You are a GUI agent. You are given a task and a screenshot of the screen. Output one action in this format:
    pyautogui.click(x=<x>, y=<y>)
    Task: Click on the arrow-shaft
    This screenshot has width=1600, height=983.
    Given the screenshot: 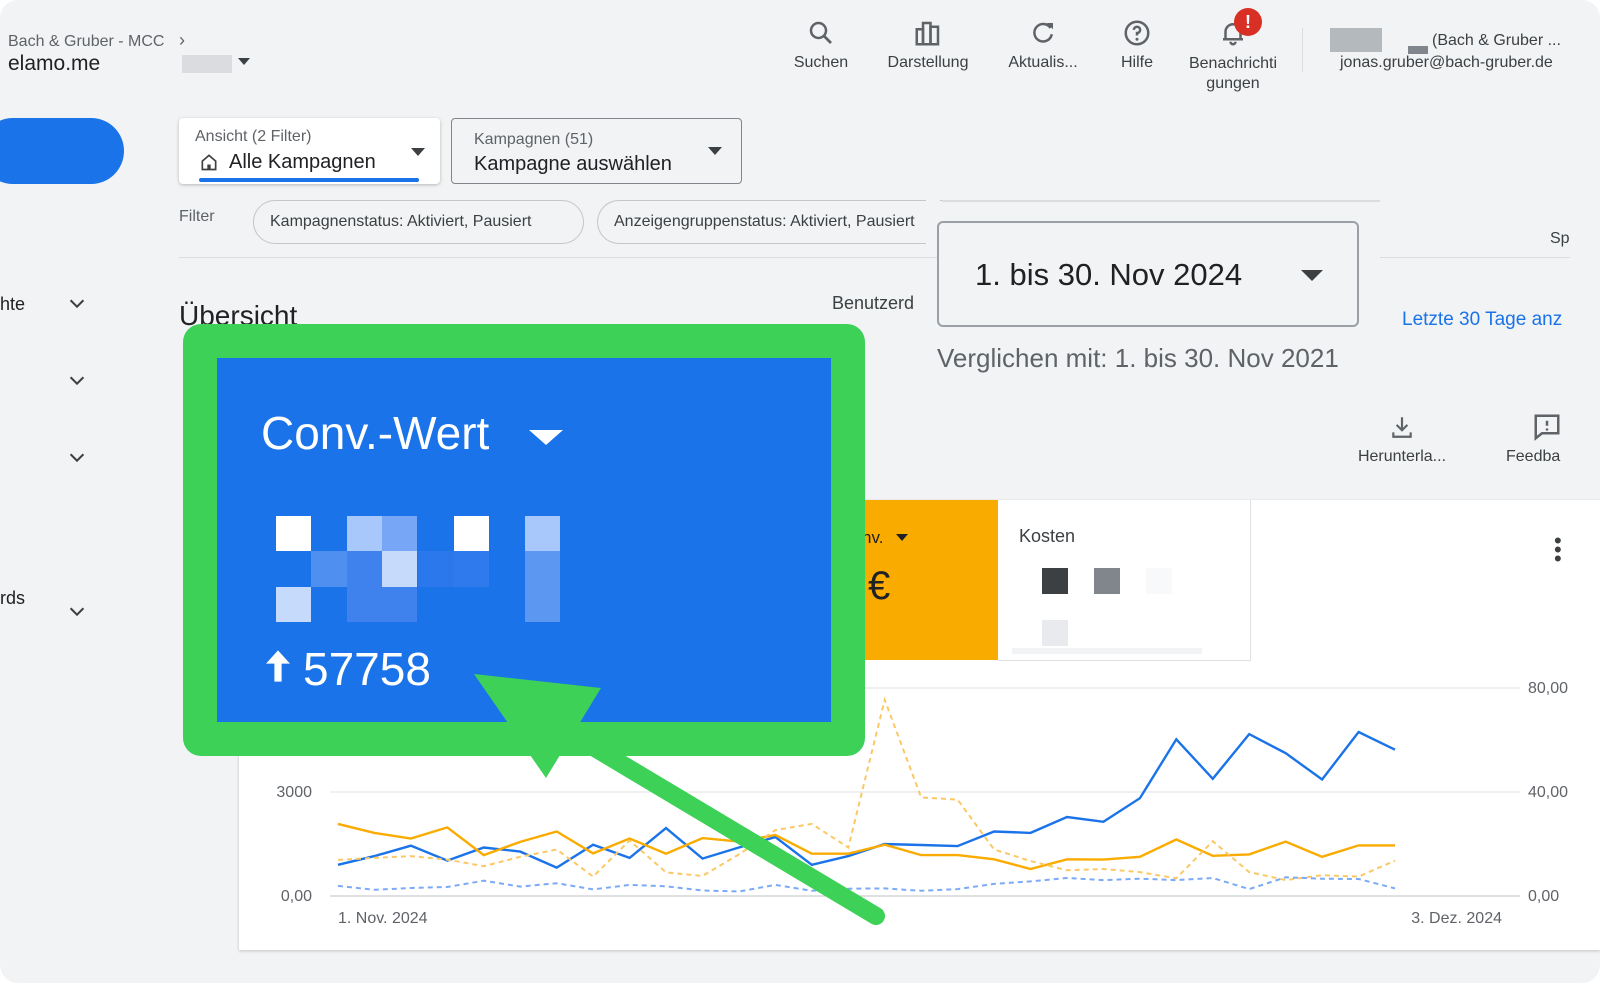 What is the action you would take?
    pyautogui.click(x=712, y=818)
    